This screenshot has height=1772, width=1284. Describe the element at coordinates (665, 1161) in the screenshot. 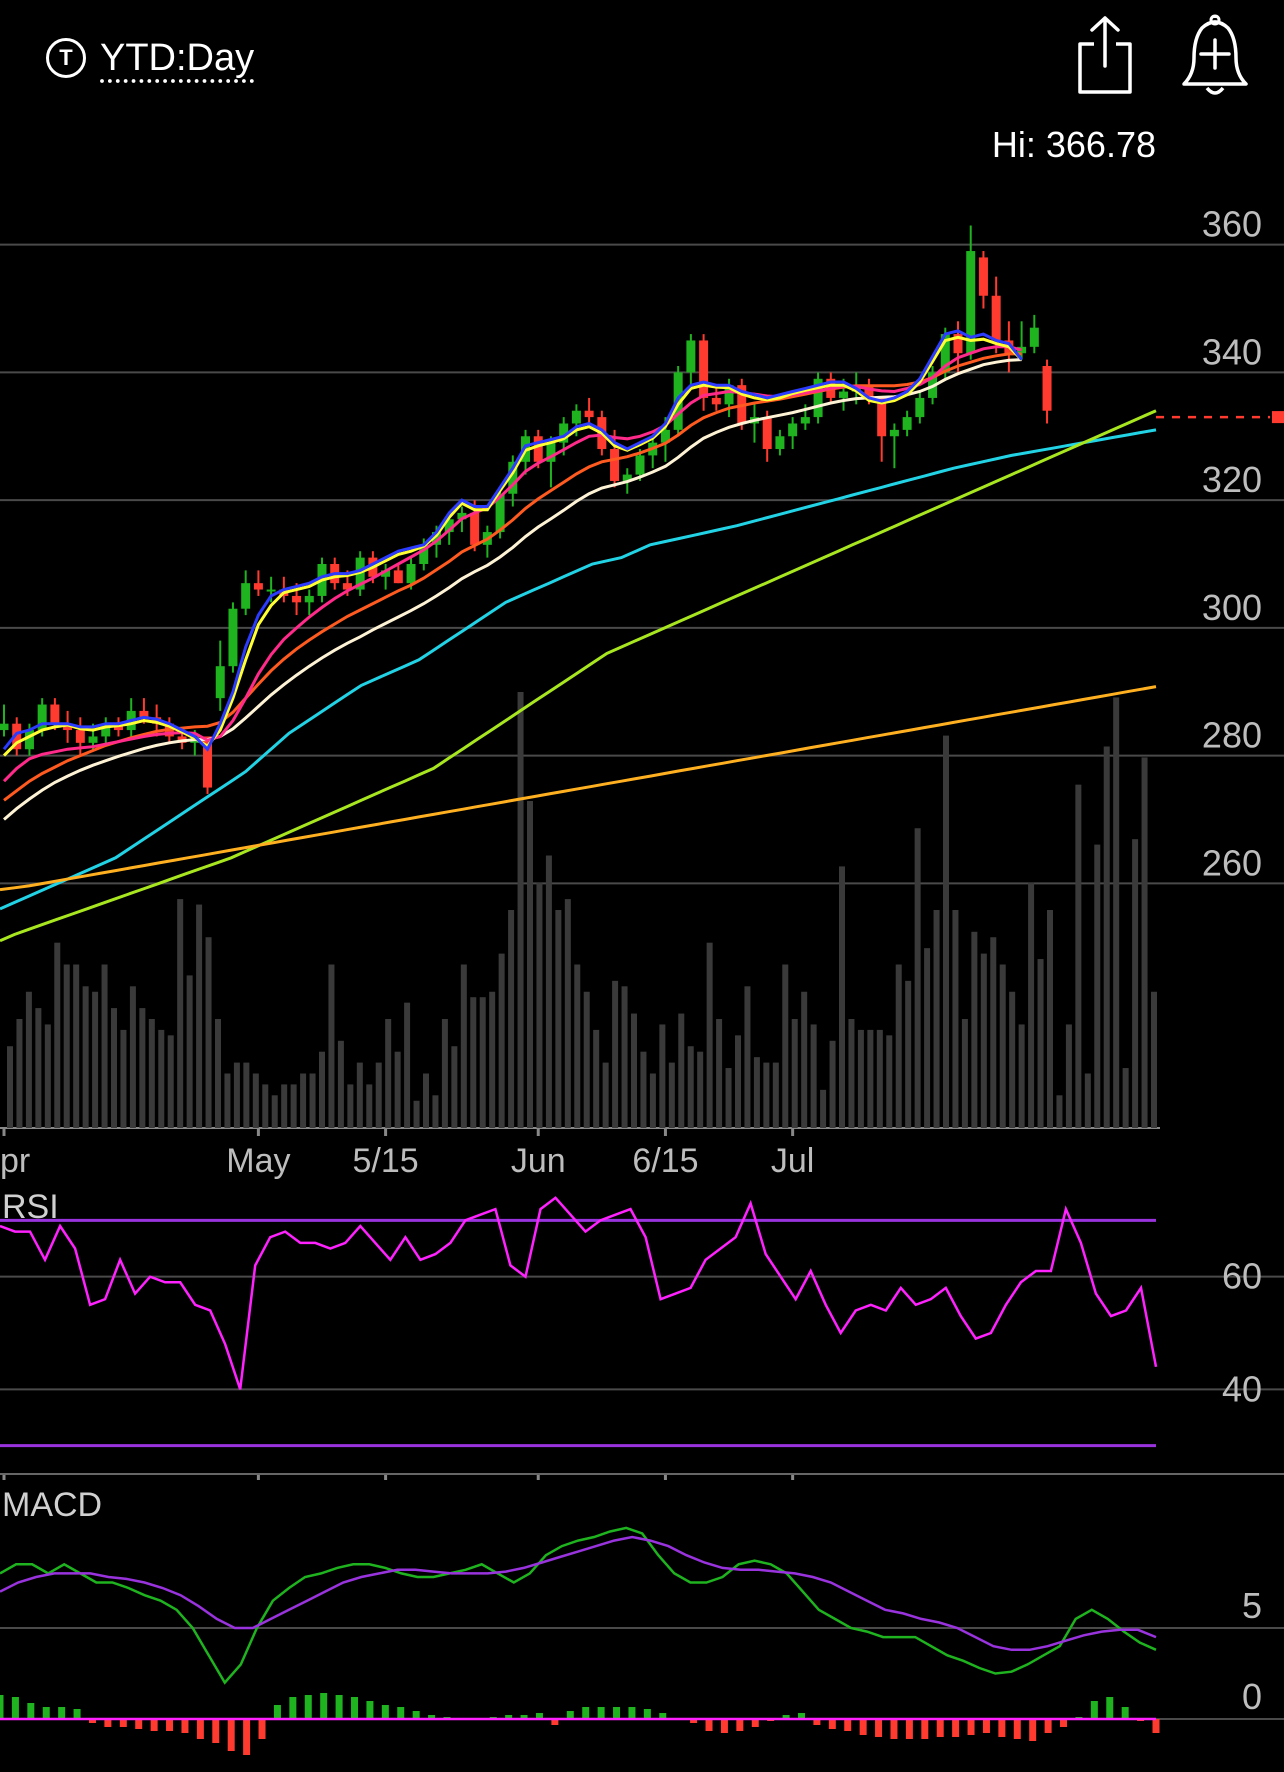

I see `date-tick-label: 6/15` at that location.